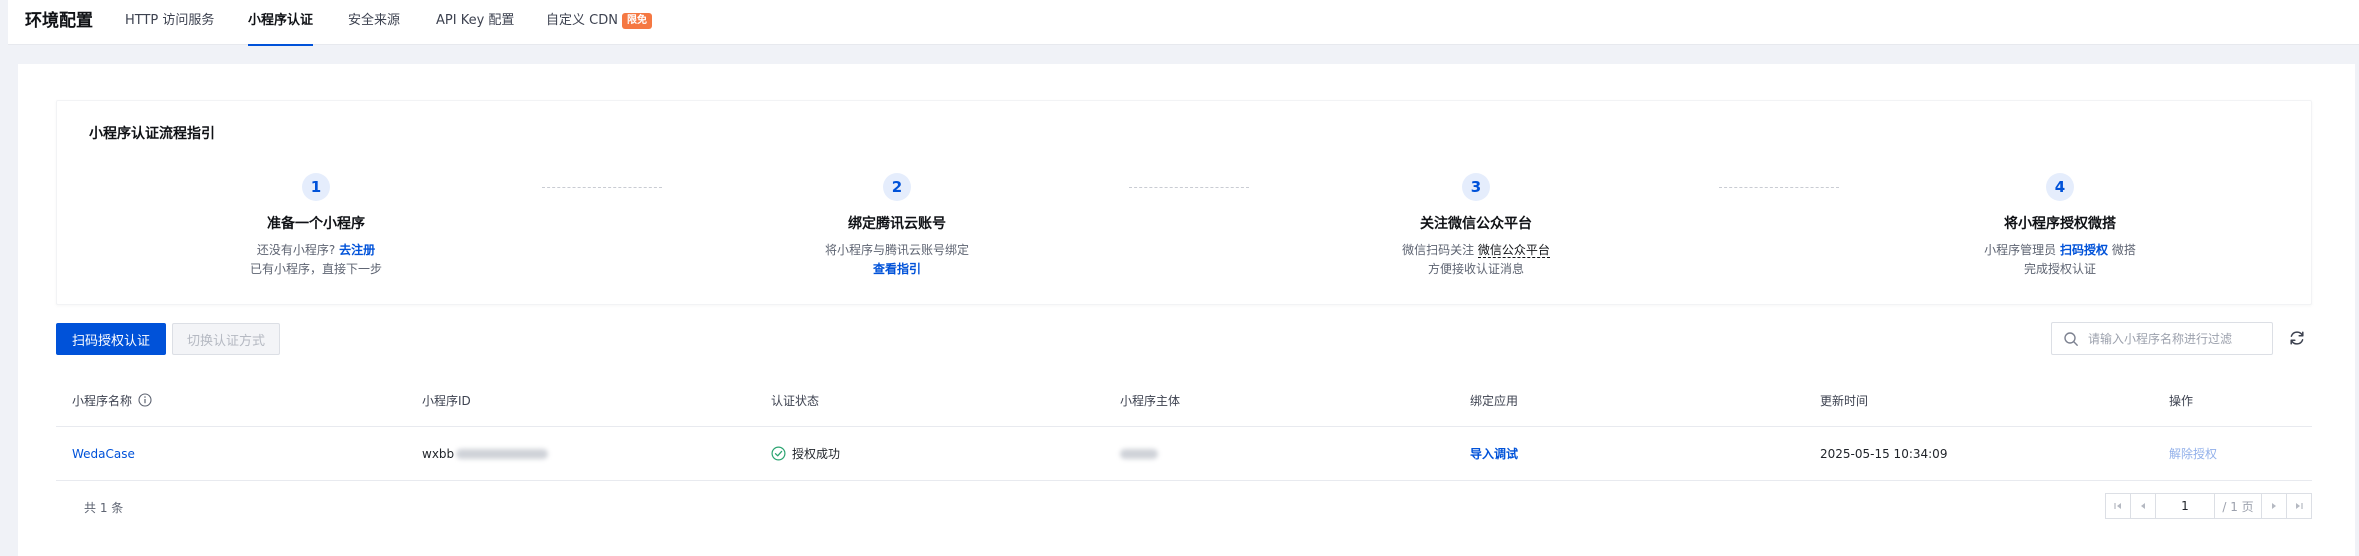 The image size is (2359, 556). Describe the element at coordinates (778, 453) in the screenshot. I see `check-circle-icon` at that location.